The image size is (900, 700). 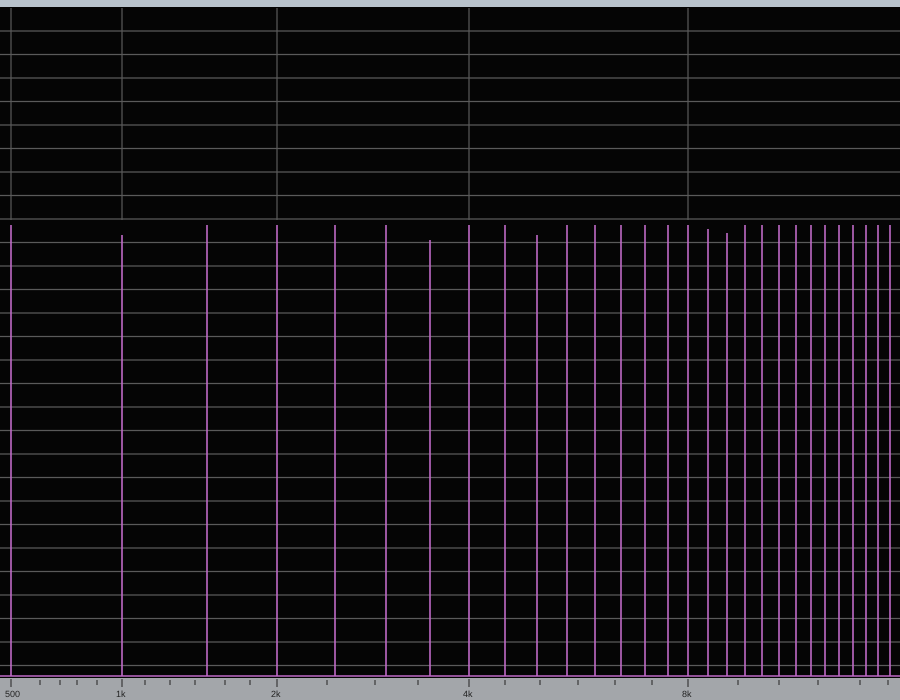 I want to click on axis-label: 1k, so click(x=121, y=694).